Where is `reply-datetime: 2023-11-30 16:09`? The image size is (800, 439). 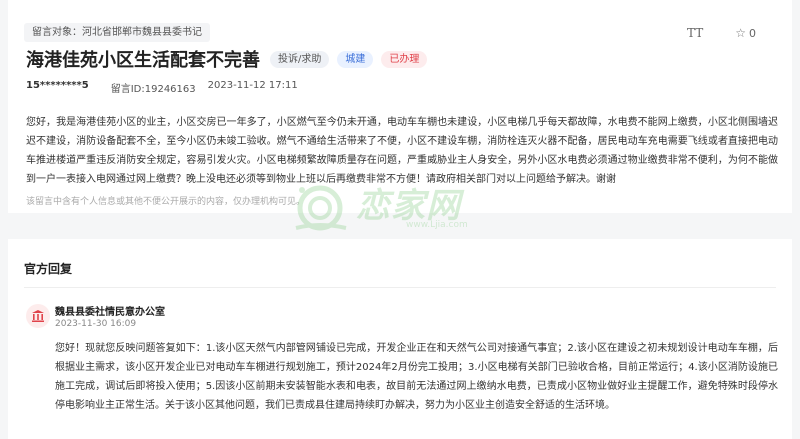
reply-datetime: 2023-11-30 16:09 is located at coordinates (96, 324).